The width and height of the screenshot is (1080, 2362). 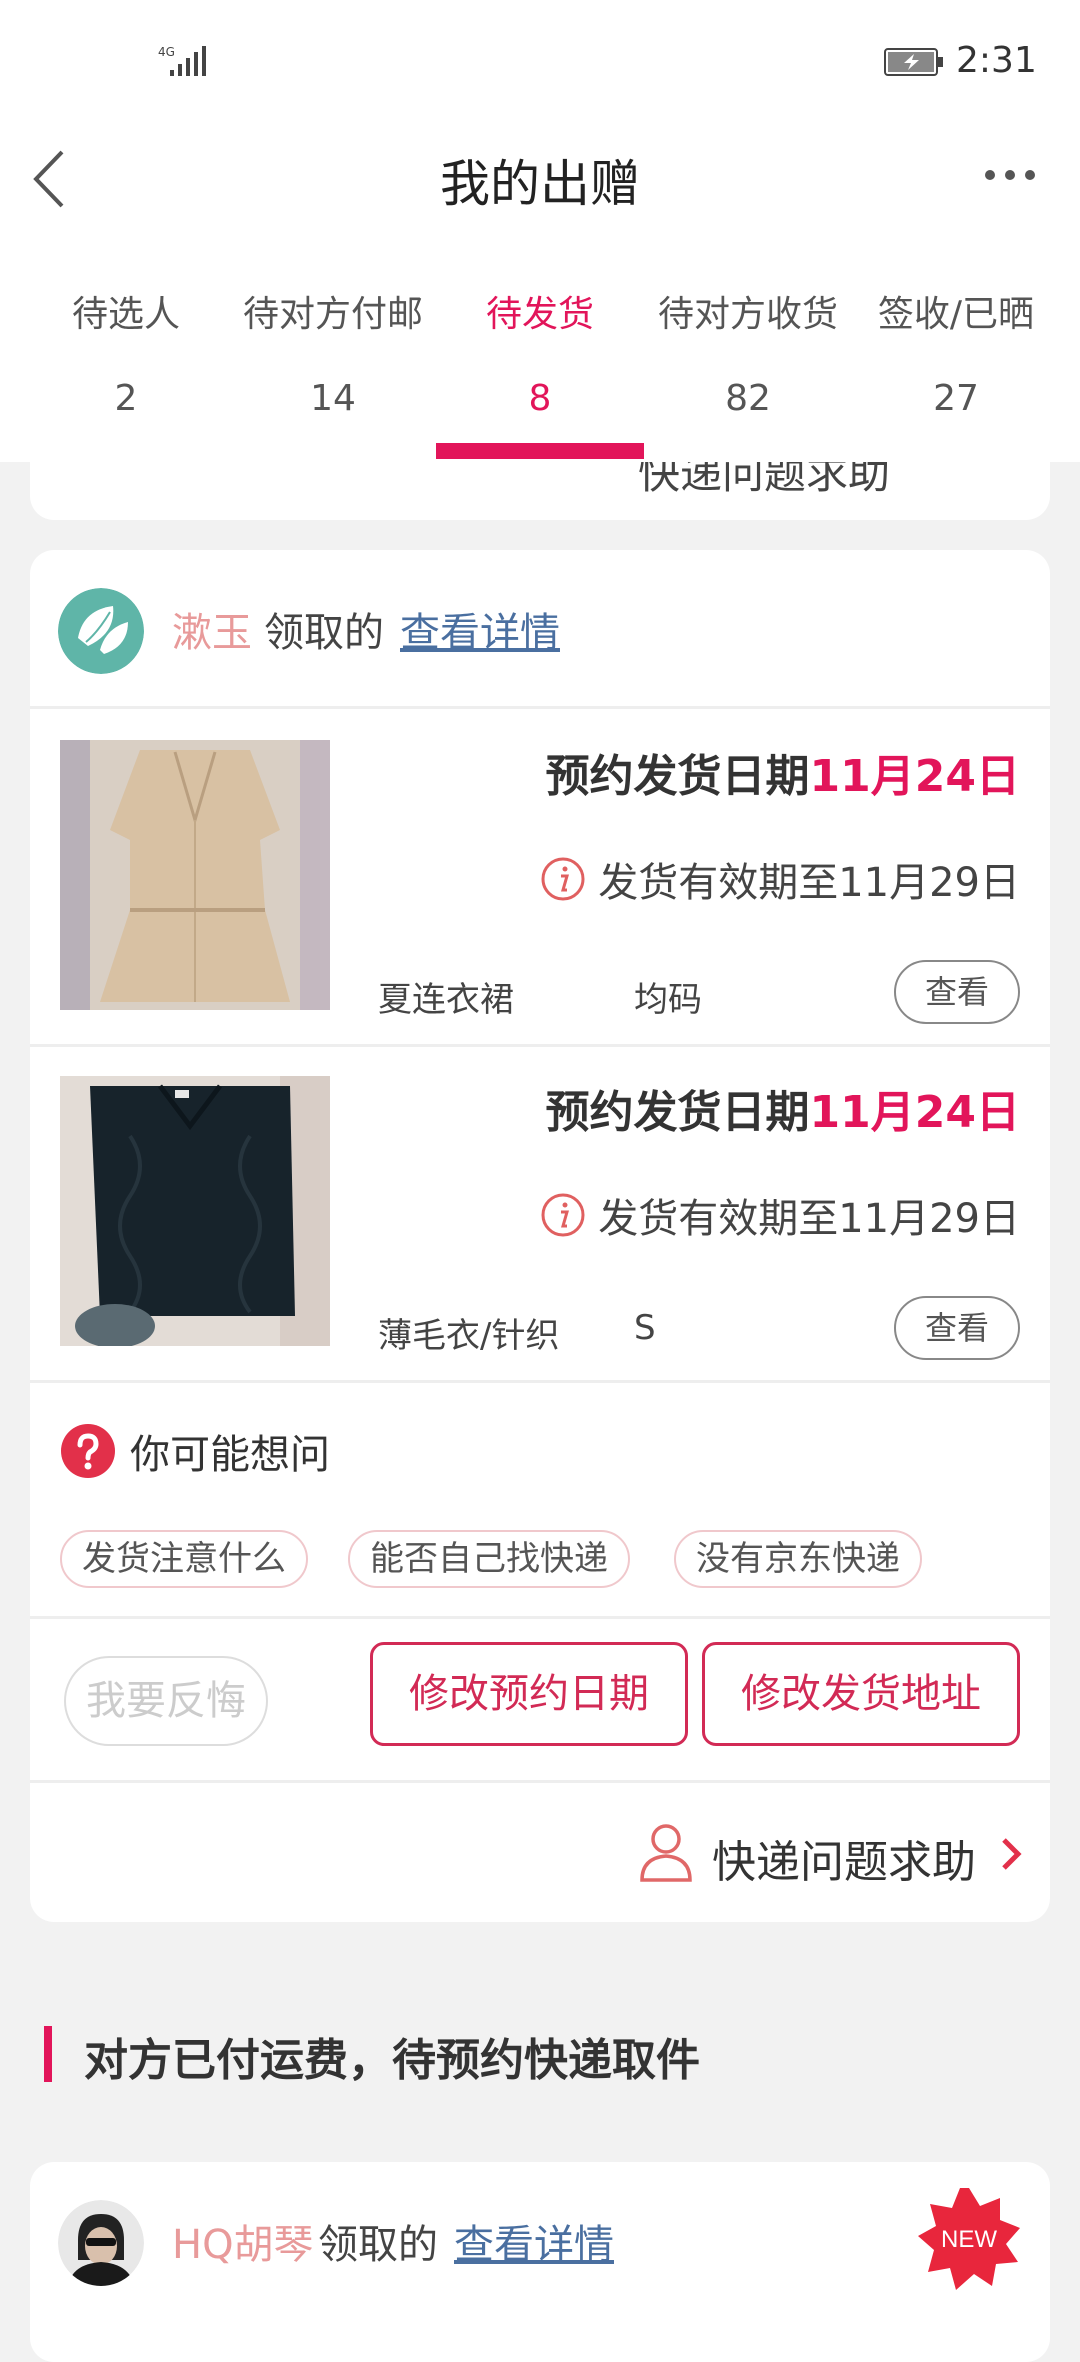 I want to click on nav-bar: 我的出赠, so click(x=540, y=175).